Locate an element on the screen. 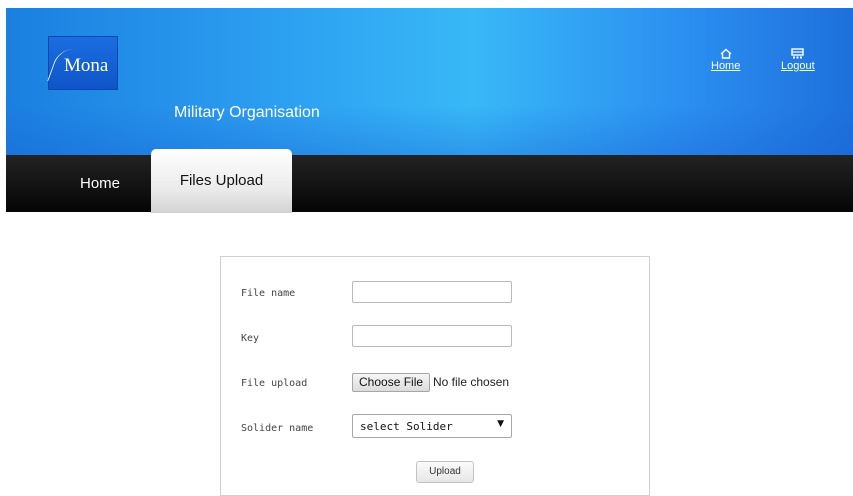  upload-button: Upload is located at coordinates (445, 472).